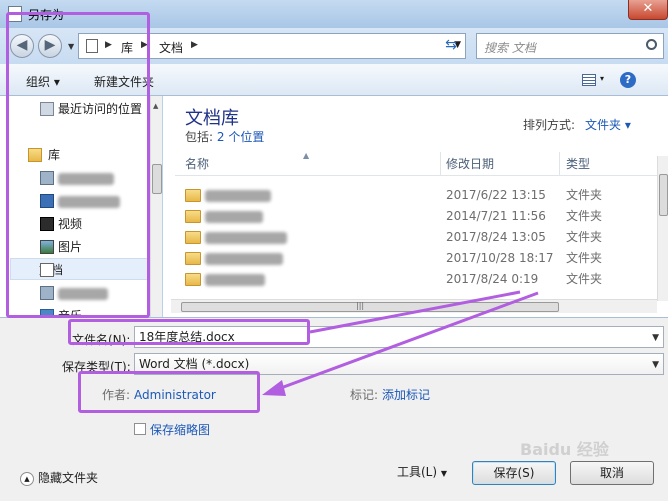  I want to click on file-date: 2017/8/24 0:19, so click(492, 279).